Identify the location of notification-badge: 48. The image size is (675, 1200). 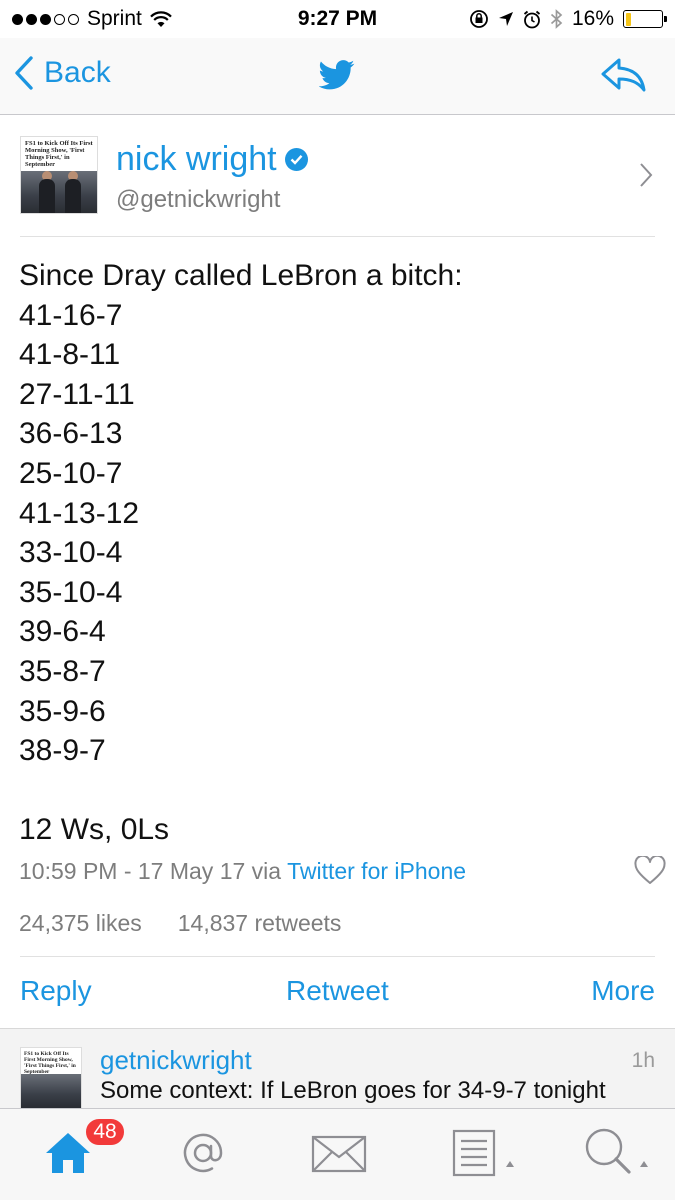
(105, 1132).